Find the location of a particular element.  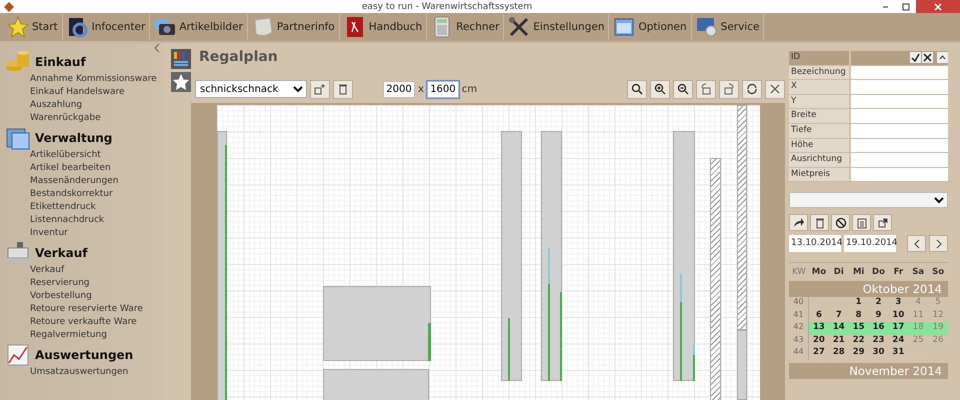

rotate-right-button is located at coordinates (729, 89).